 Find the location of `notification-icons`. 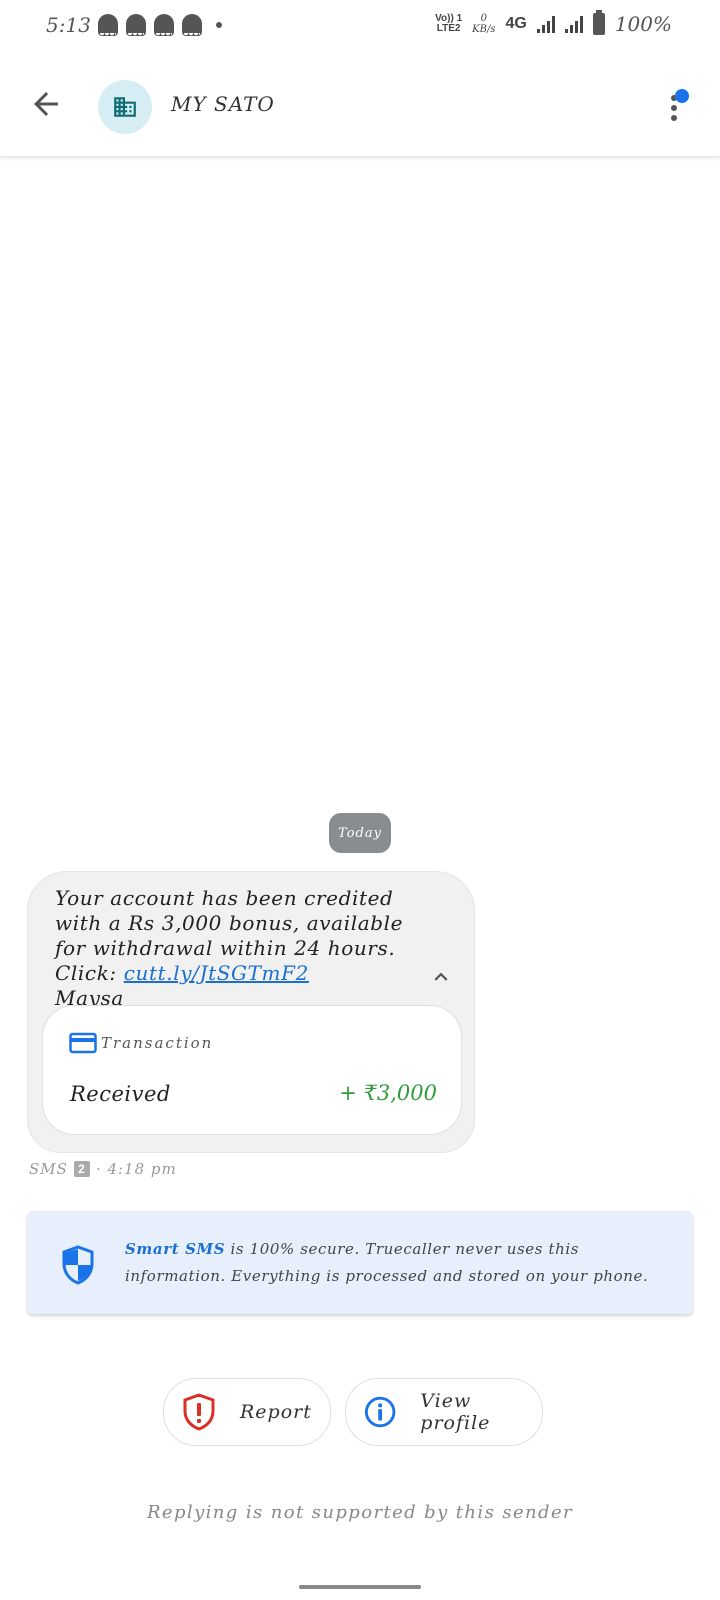

notification-icons is located at coordinates (160, 26).